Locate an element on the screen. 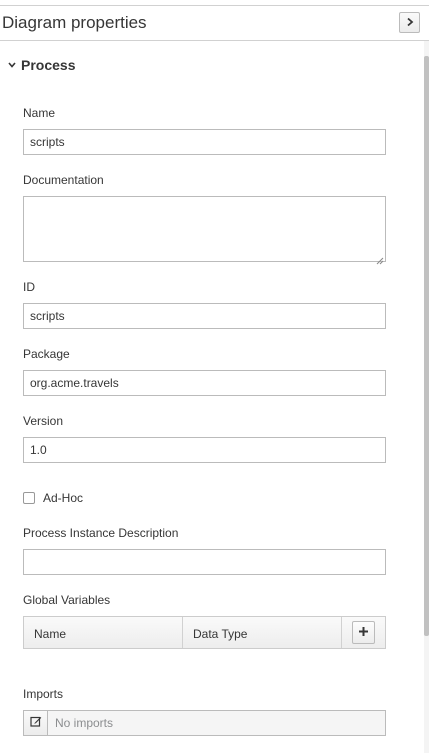  name-label: Name is located at coordinates (39, 113).